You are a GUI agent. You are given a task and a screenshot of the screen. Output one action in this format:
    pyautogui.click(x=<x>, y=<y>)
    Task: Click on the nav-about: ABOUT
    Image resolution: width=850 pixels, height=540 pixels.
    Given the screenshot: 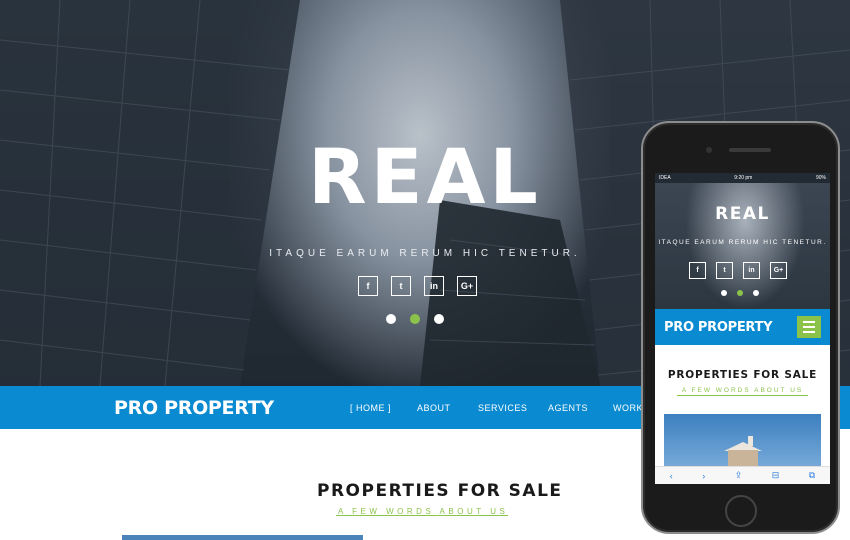 What is the action you would take?
    pyautogui.click(x=434, y=408)
    